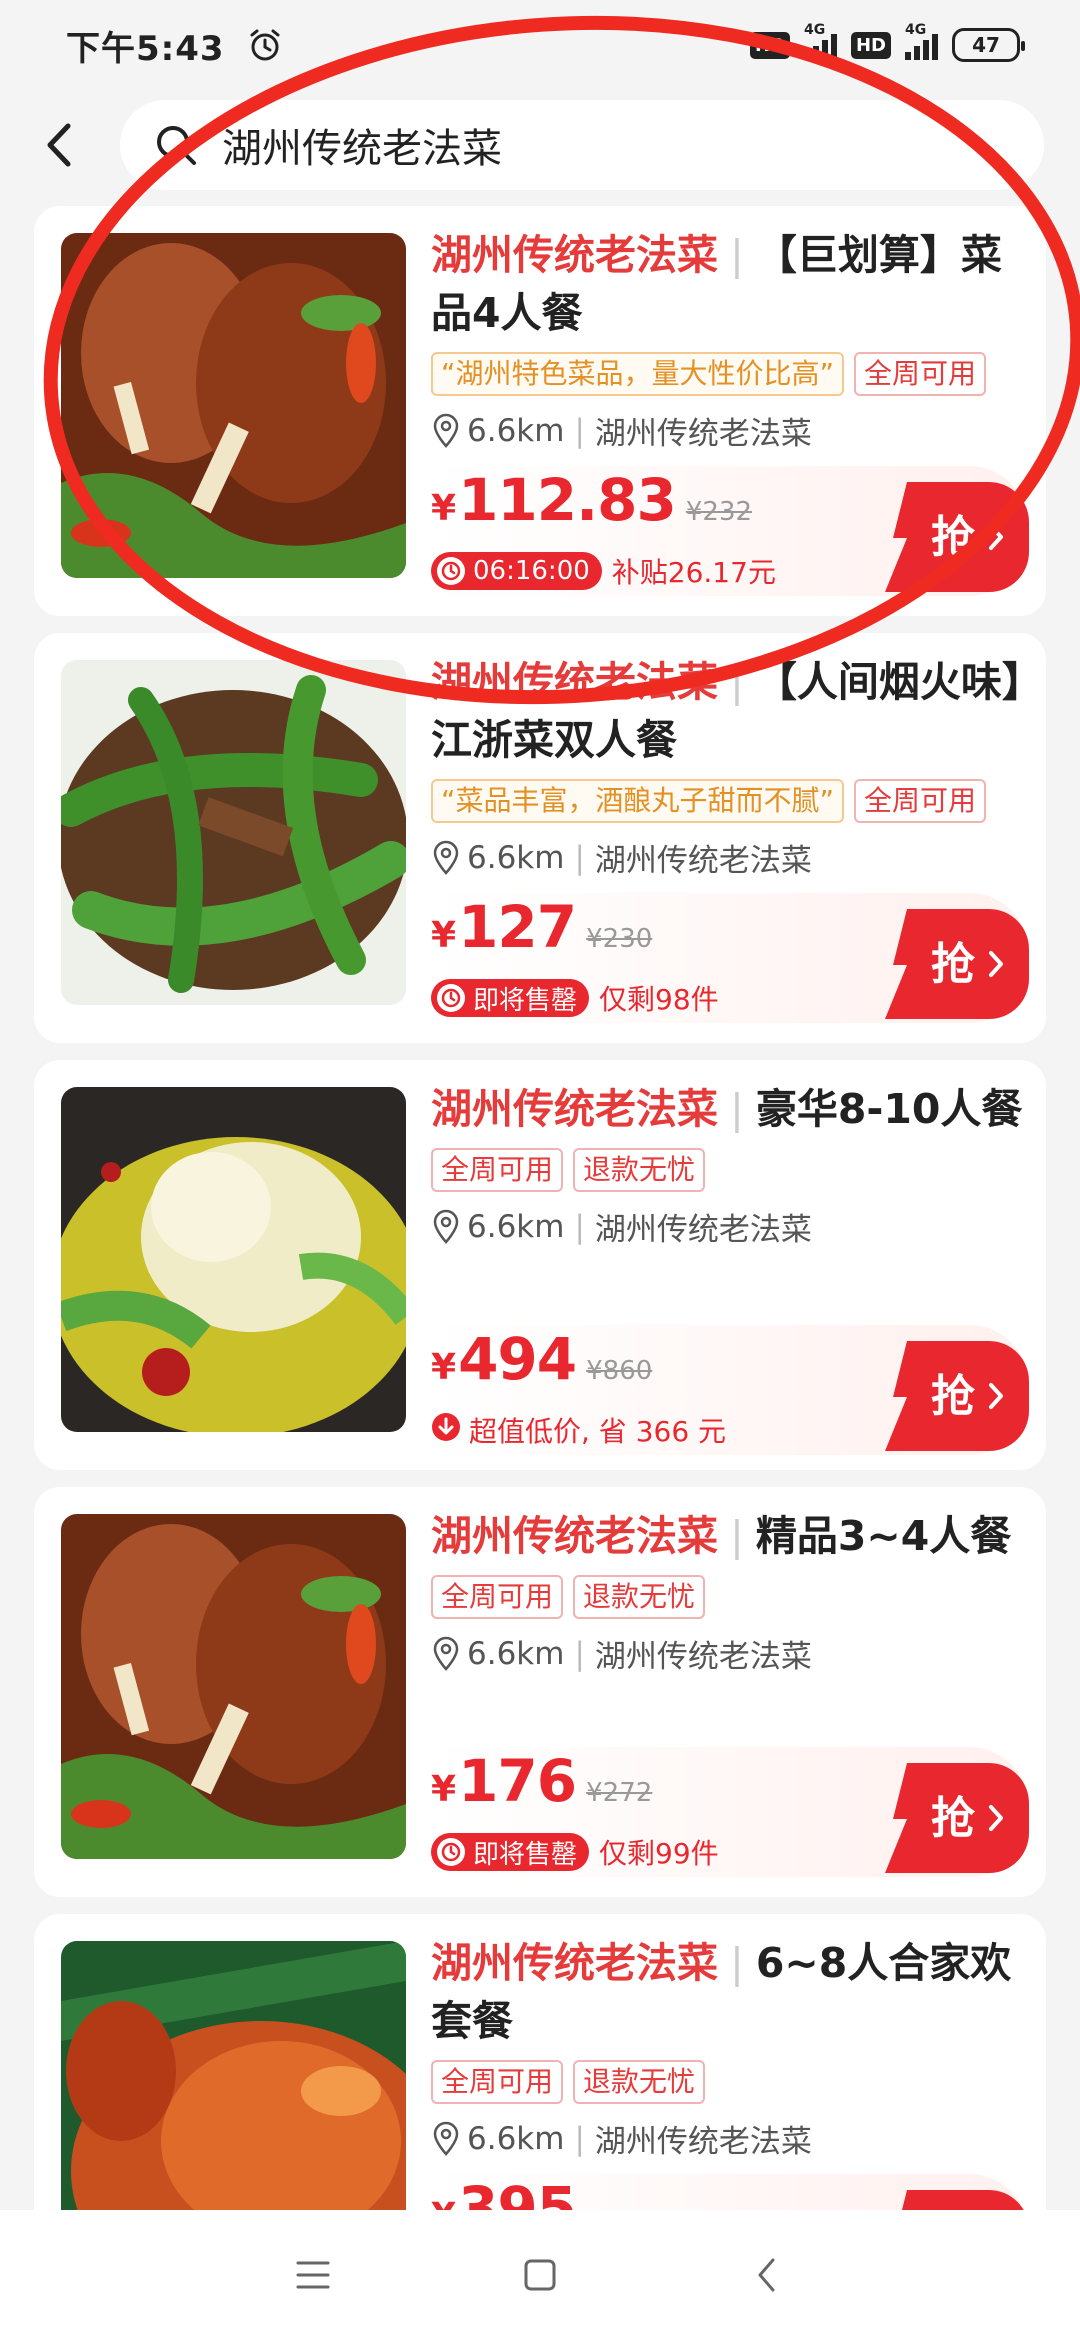  I want to click on search-header: 湖州传统老法菜, so click(540, 145).